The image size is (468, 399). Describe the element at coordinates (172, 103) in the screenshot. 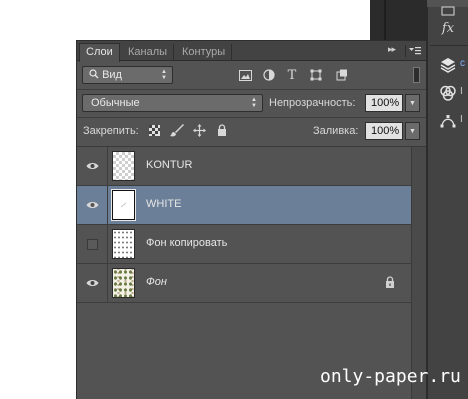

I see `blend-mode-dropdown: Обычные ▲ ▼` at that location.